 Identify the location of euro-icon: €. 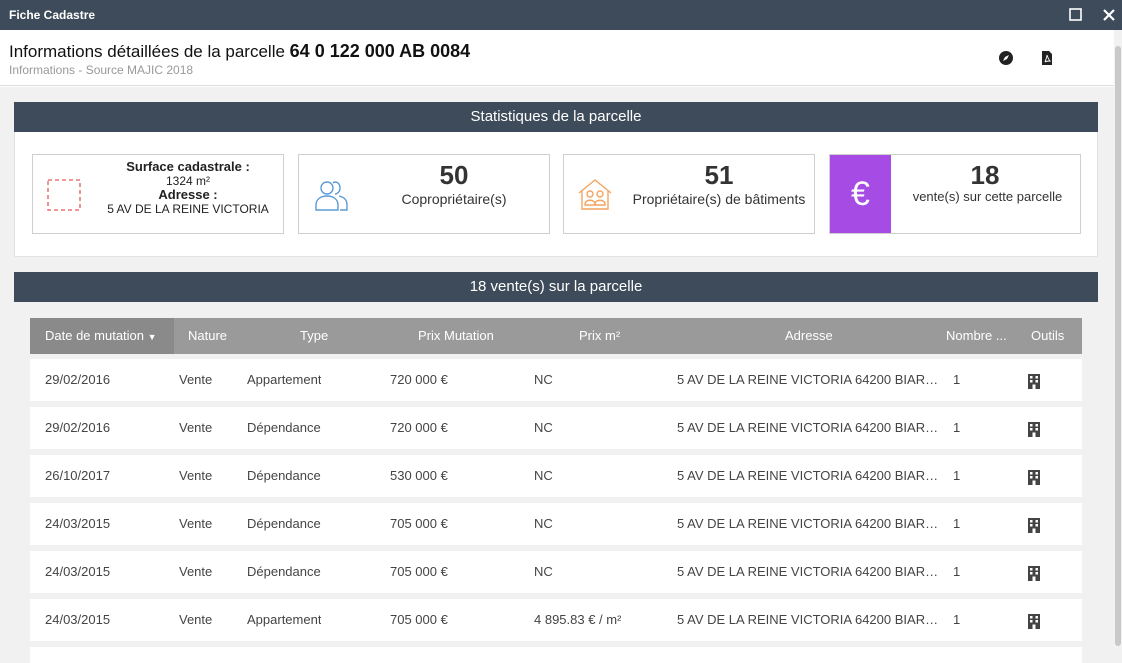
(860, 194).